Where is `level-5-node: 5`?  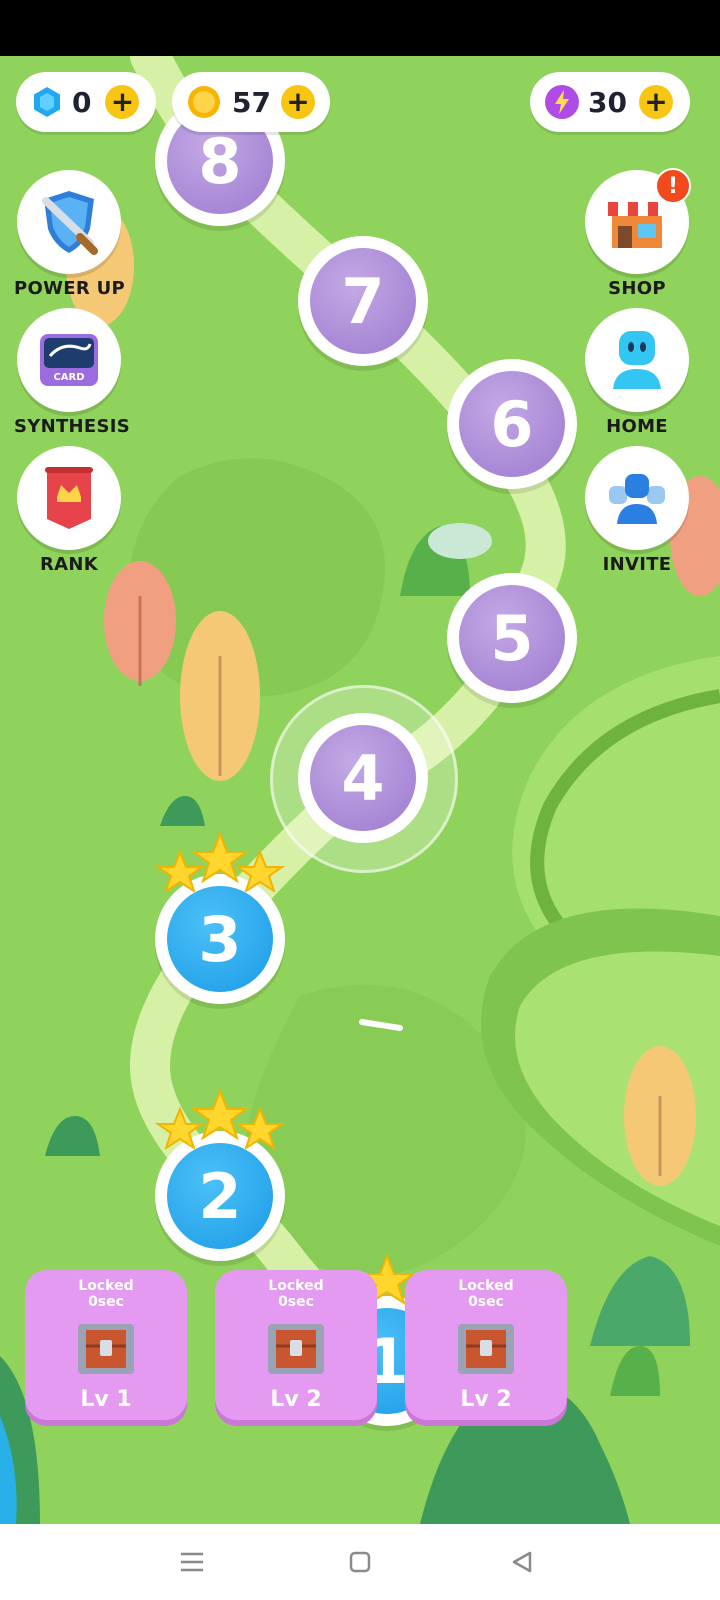
level-5-node: 5 is located at coordinates (512, 638).